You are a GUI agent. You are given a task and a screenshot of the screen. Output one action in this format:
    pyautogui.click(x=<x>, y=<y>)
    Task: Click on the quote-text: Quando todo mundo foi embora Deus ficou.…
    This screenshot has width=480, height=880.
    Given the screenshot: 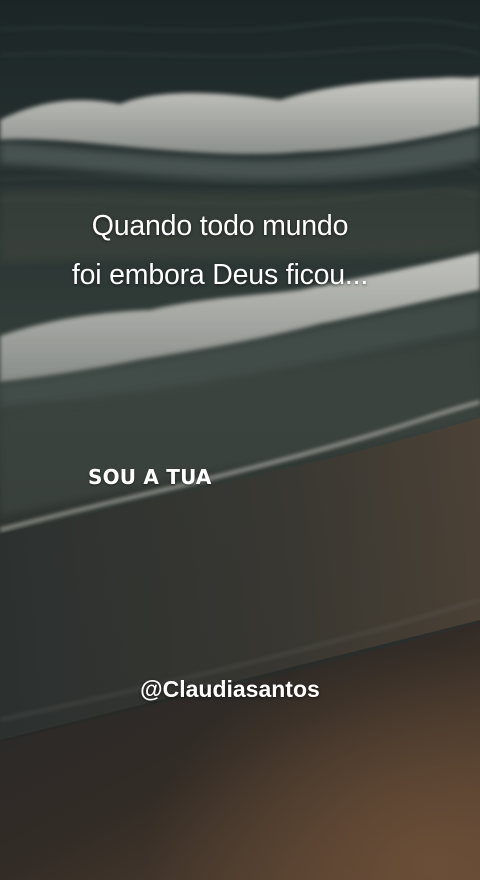 What is the action you would take?
    pyautogui.click(x=220, y=251)
    